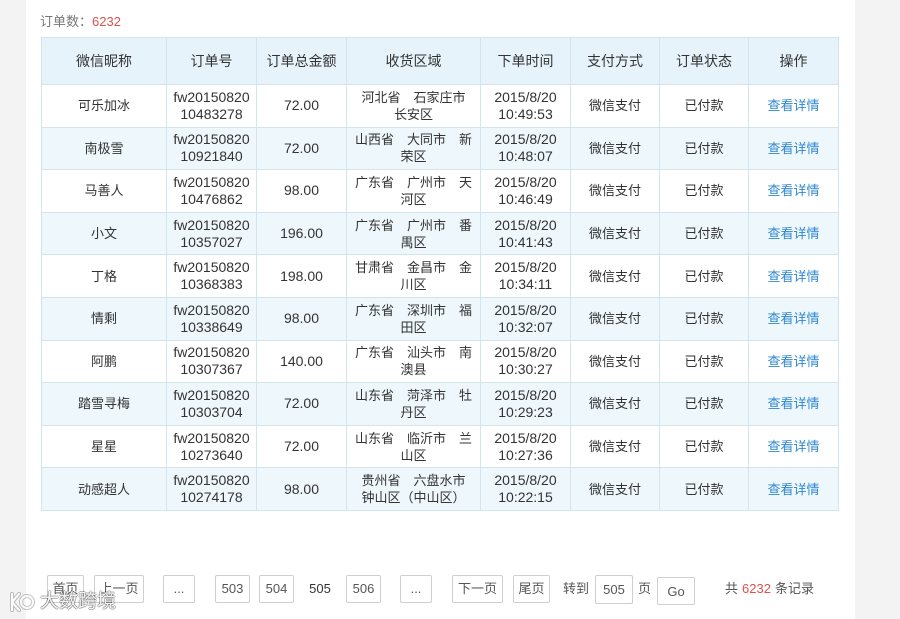  What do you see at coordinates (104, 61) in the screenshot?
I see `column-header-nickname: 微信昵称` at bounding box center [104, 61].